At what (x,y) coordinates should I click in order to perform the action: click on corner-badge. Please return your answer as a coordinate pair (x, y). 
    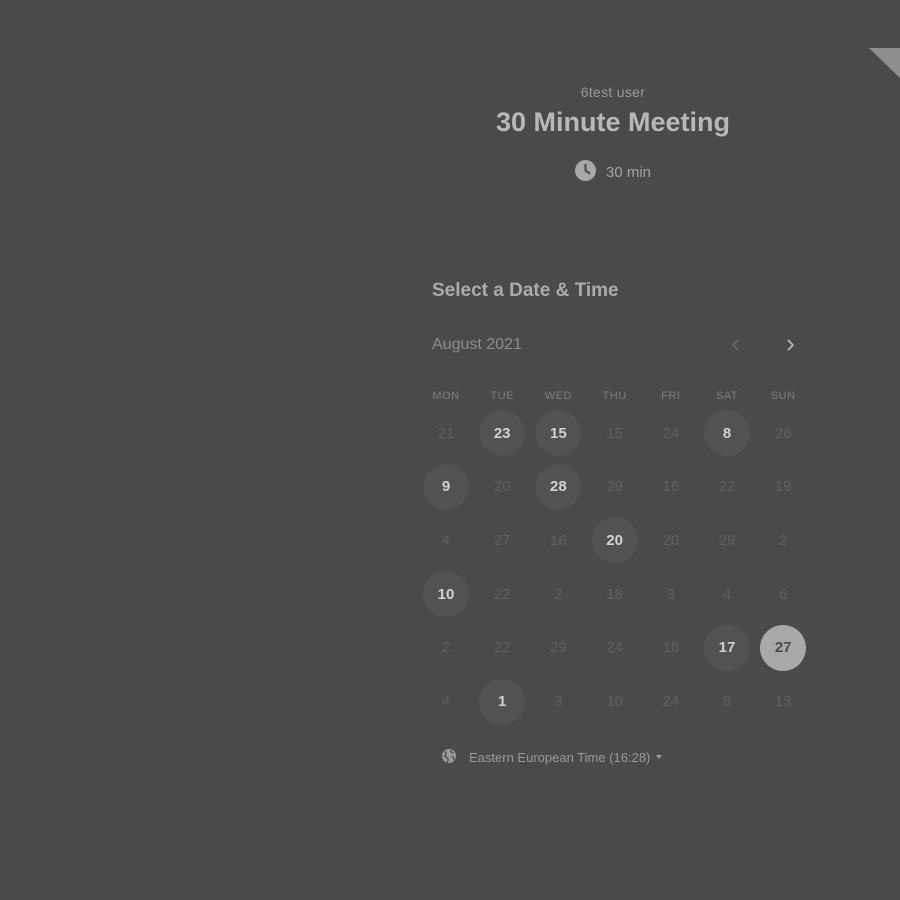
    Looking at the image, I should click on (884, 63).